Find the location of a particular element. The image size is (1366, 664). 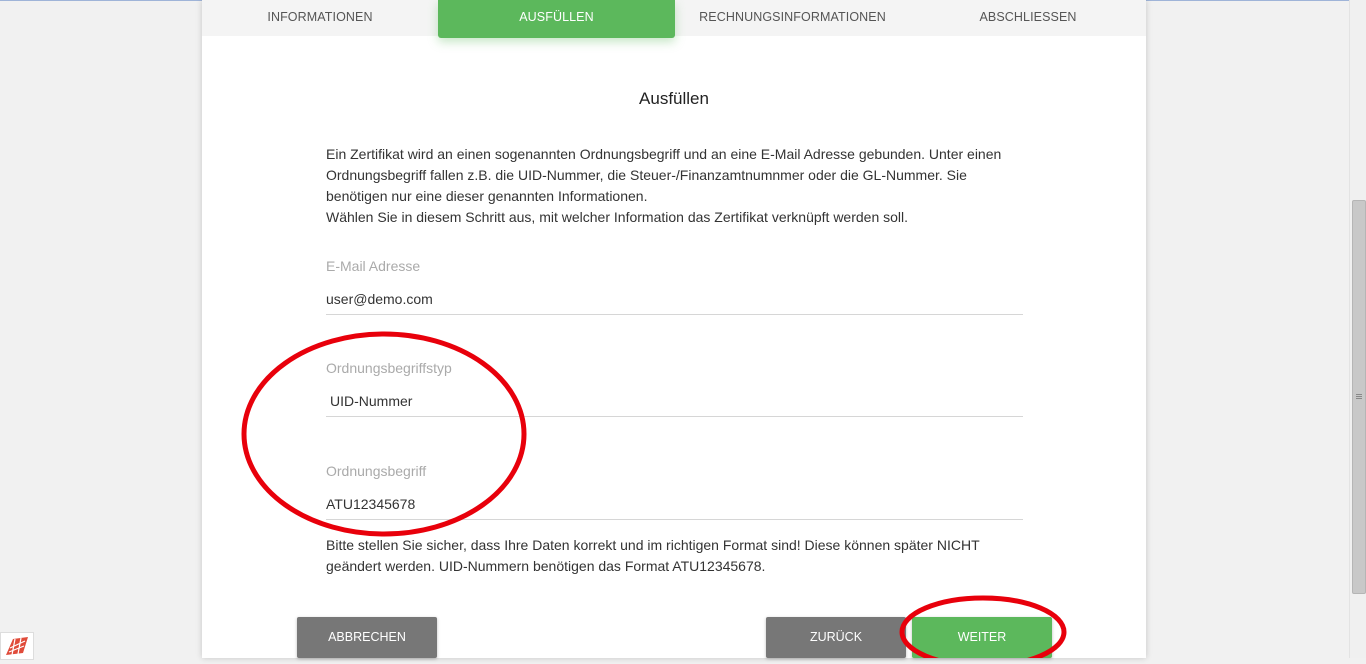

term-underline is located at coordinates (674, 519).